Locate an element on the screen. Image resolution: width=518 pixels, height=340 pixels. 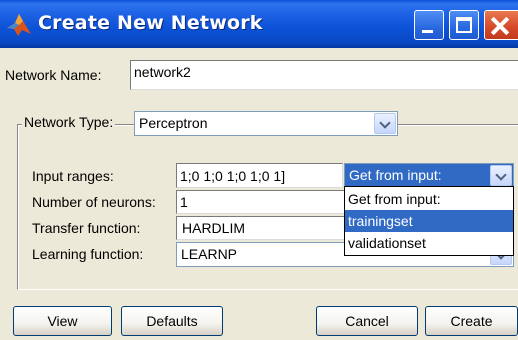
defaults-button: Defaults is located at coordinates (172, 321).